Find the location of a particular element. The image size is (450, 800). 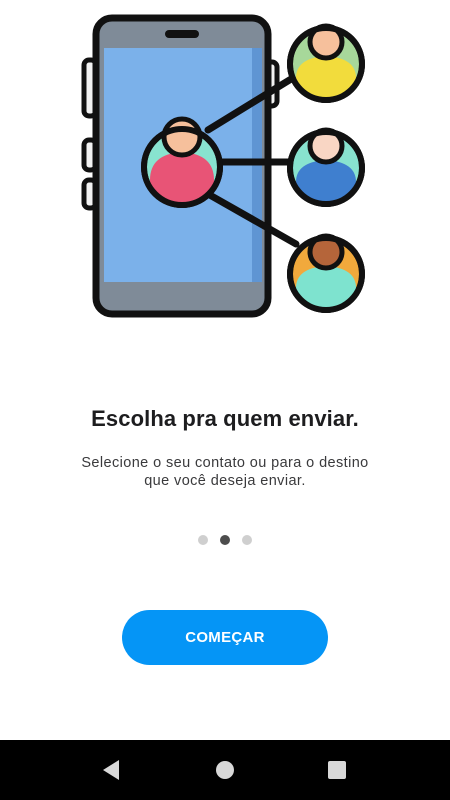

back-triangle-icon is located at coordinates (111, 770).